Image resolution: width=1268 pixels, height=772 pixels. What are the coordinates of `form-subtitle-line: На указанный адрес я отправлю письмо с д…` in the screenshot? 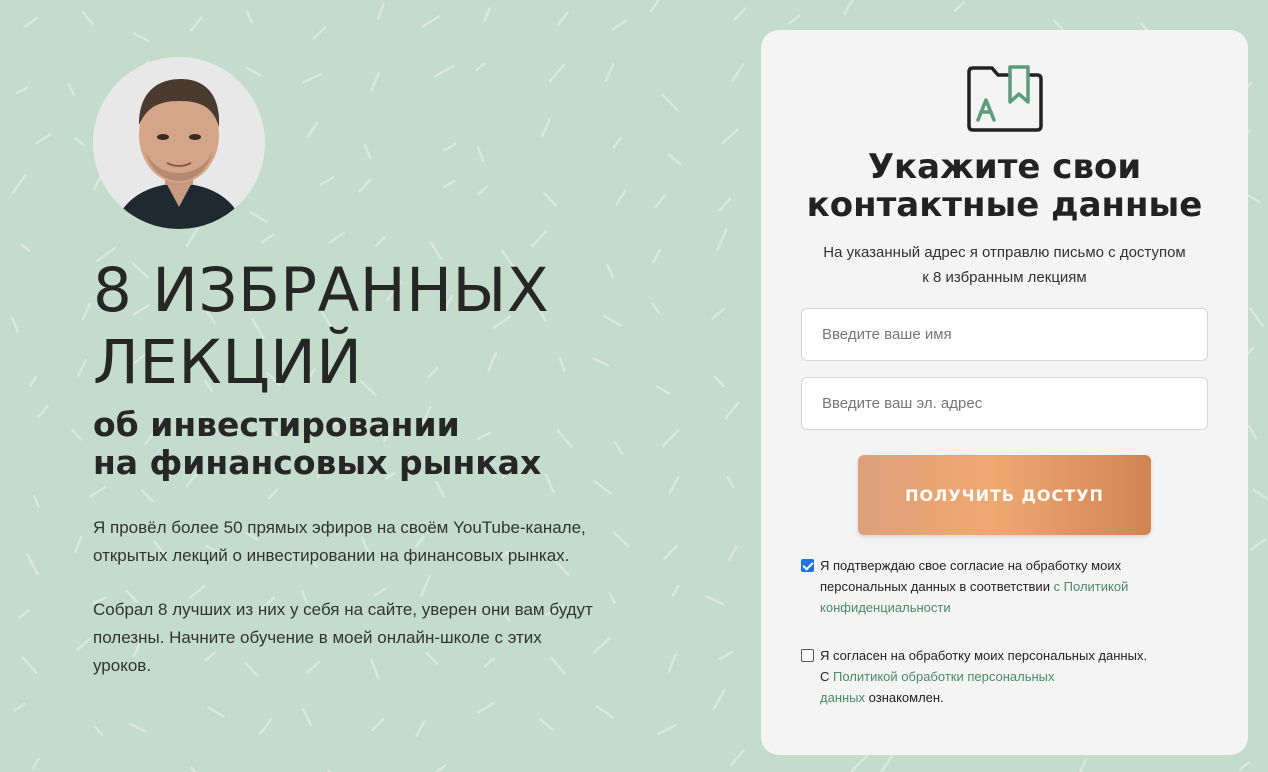 It's located at (1004, 252).